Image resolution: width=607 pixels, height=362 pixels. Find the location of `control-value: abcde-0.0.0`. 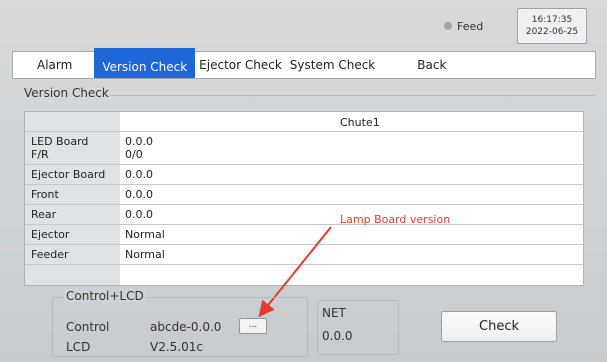

control-value: abcde-0.0.0 is located at coordinates (186, 327).